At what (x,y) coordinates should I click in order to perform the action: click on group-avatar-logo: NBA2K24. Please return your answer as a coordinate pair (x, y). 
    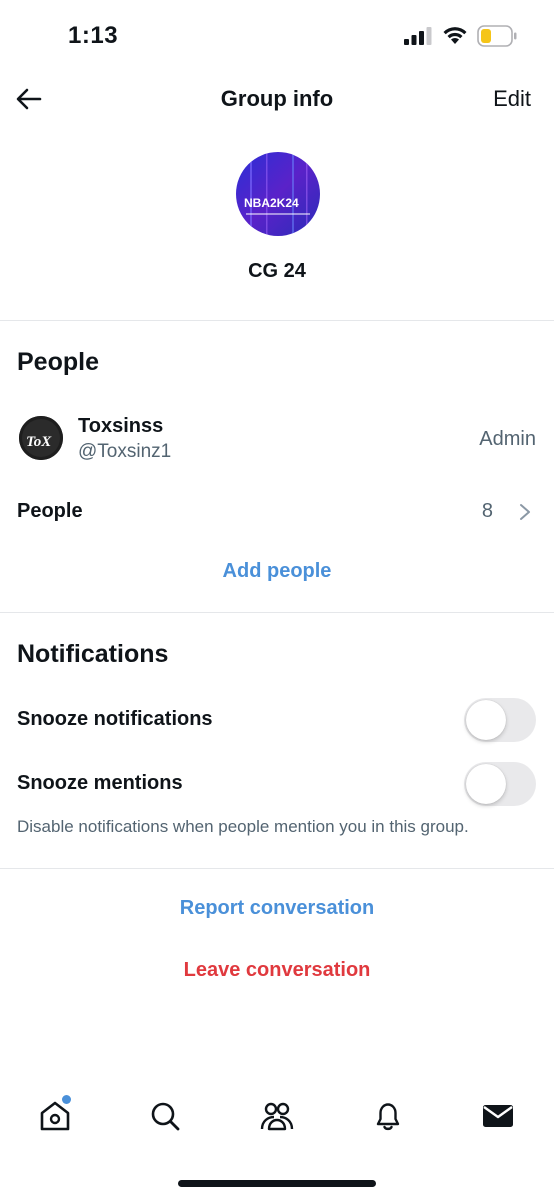
    Looking at the image, I should click on (271, 203).